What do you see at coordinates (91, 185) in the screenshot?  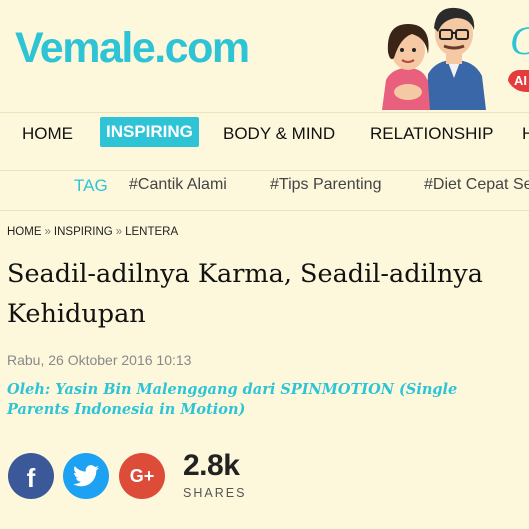 I see `tag-label: TAG` at bounding box center [91, 185].